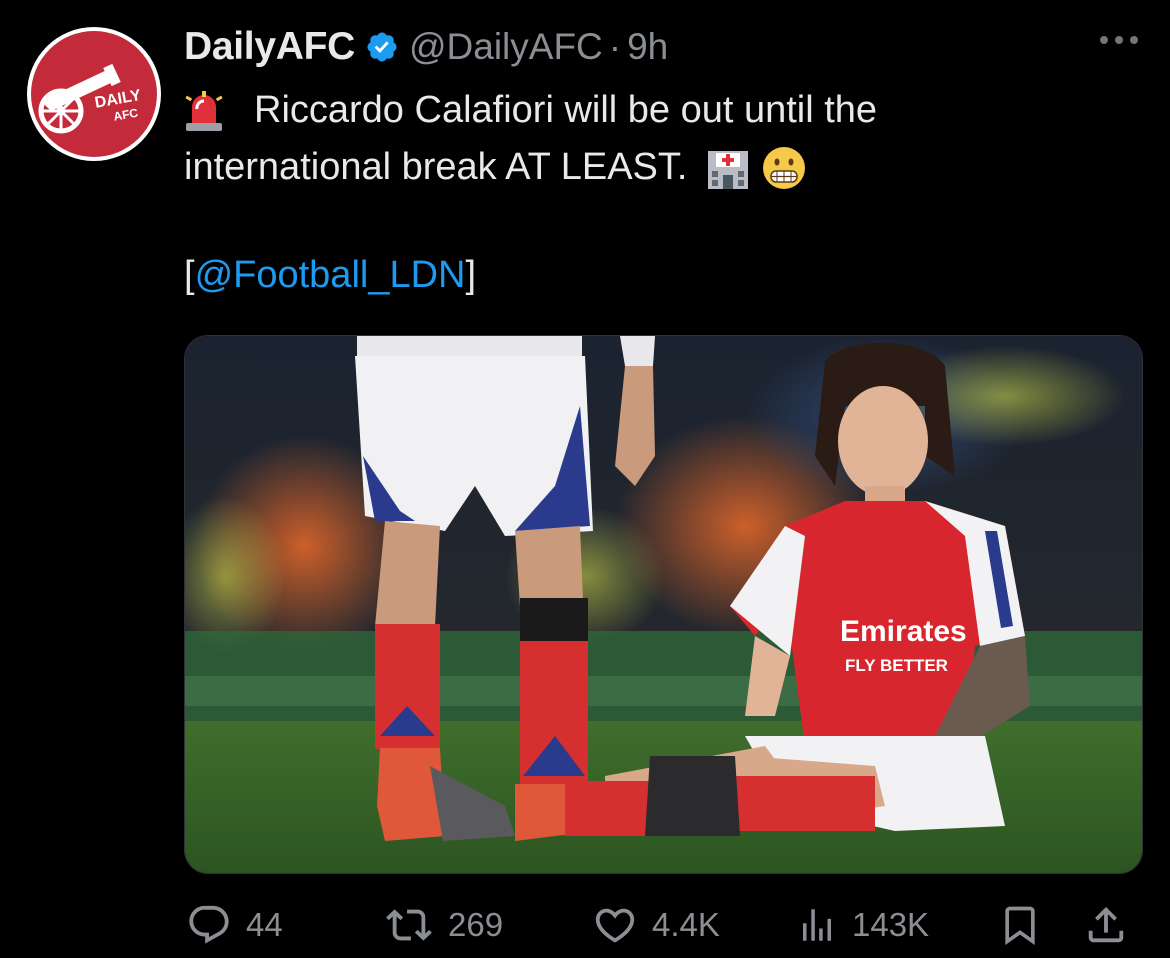 This screenshot has height=958, width=1170. I want to click on display-name: DailyAFC, so click(269, 47).